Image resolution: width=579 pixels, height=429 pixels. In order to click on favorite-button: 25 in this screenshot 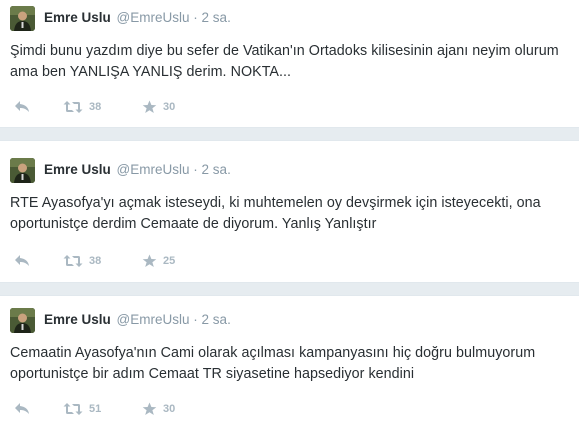, I will do `click(158, 261)`.